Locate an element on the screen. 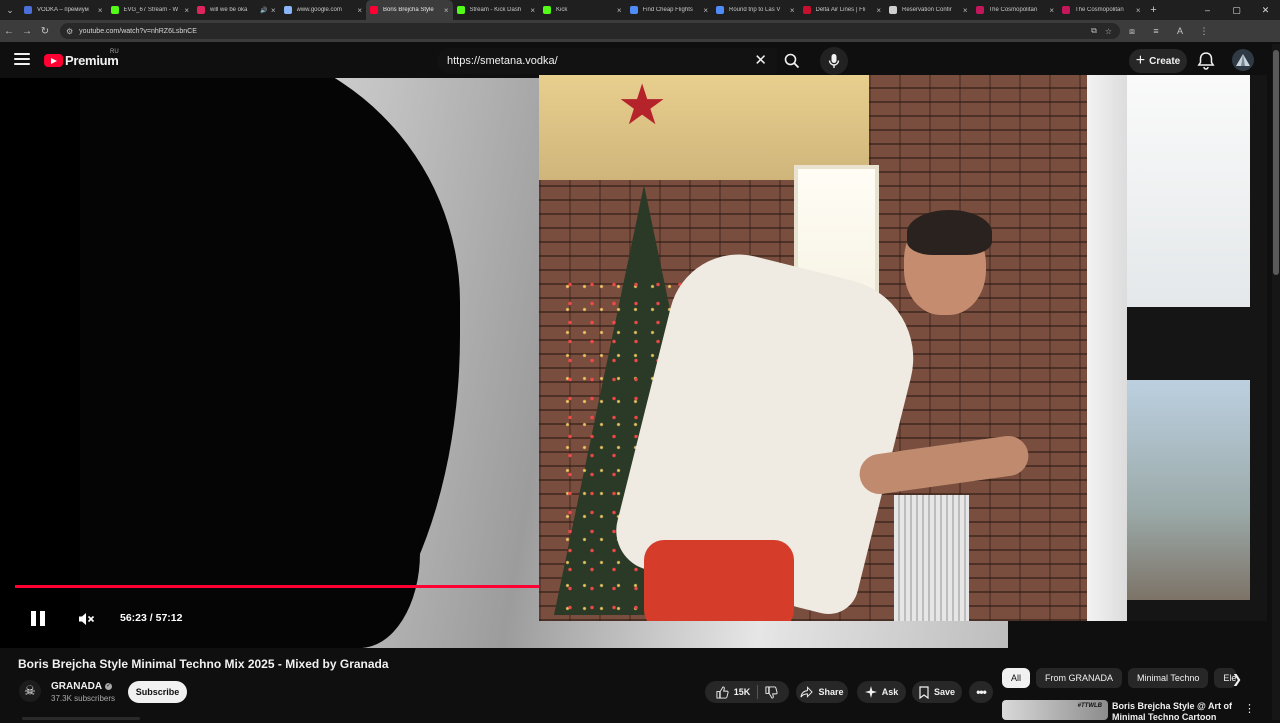 This screenshot has width=1280, height=723. youtube-premium-logo: Premium RU is located at coordinates (81, 58).